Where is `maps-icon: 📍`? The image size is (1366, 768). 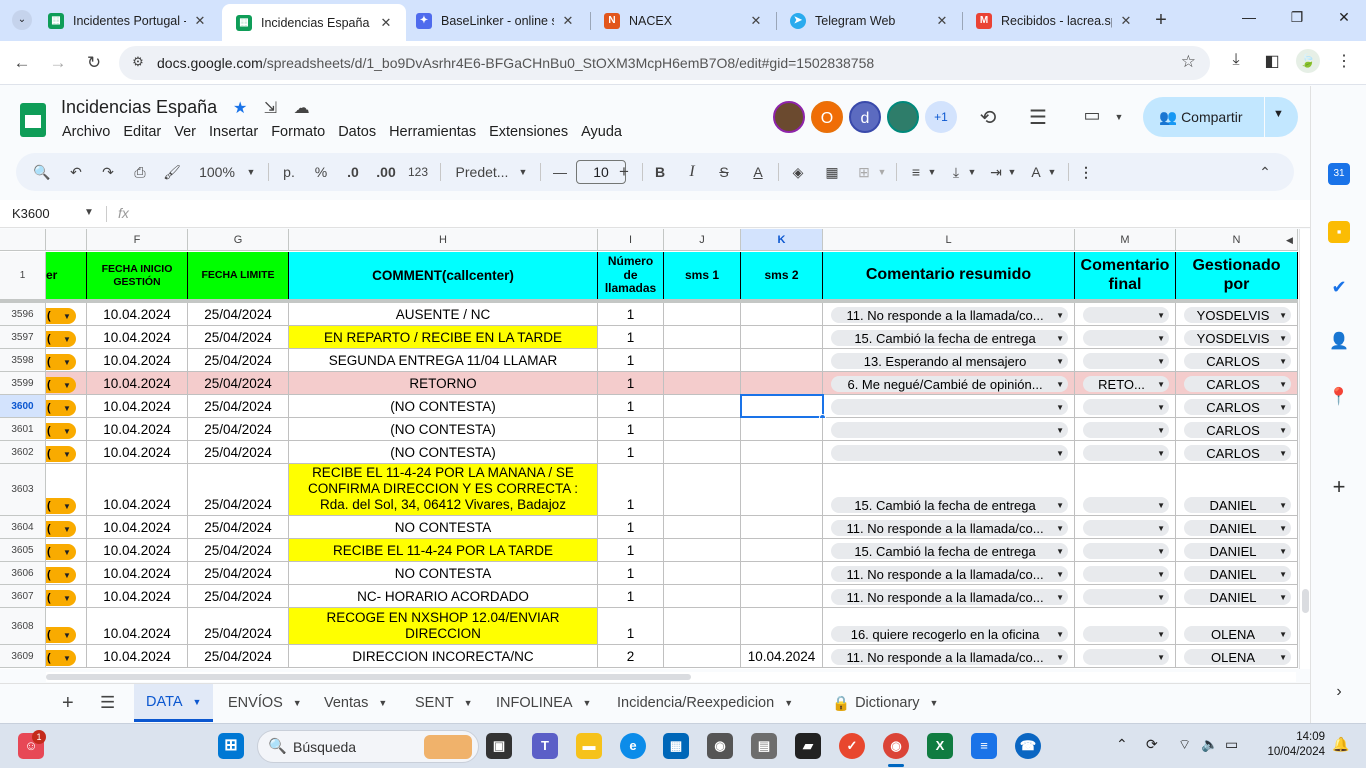 maps-icon: 📍 is located at coordinates (1339, 397).